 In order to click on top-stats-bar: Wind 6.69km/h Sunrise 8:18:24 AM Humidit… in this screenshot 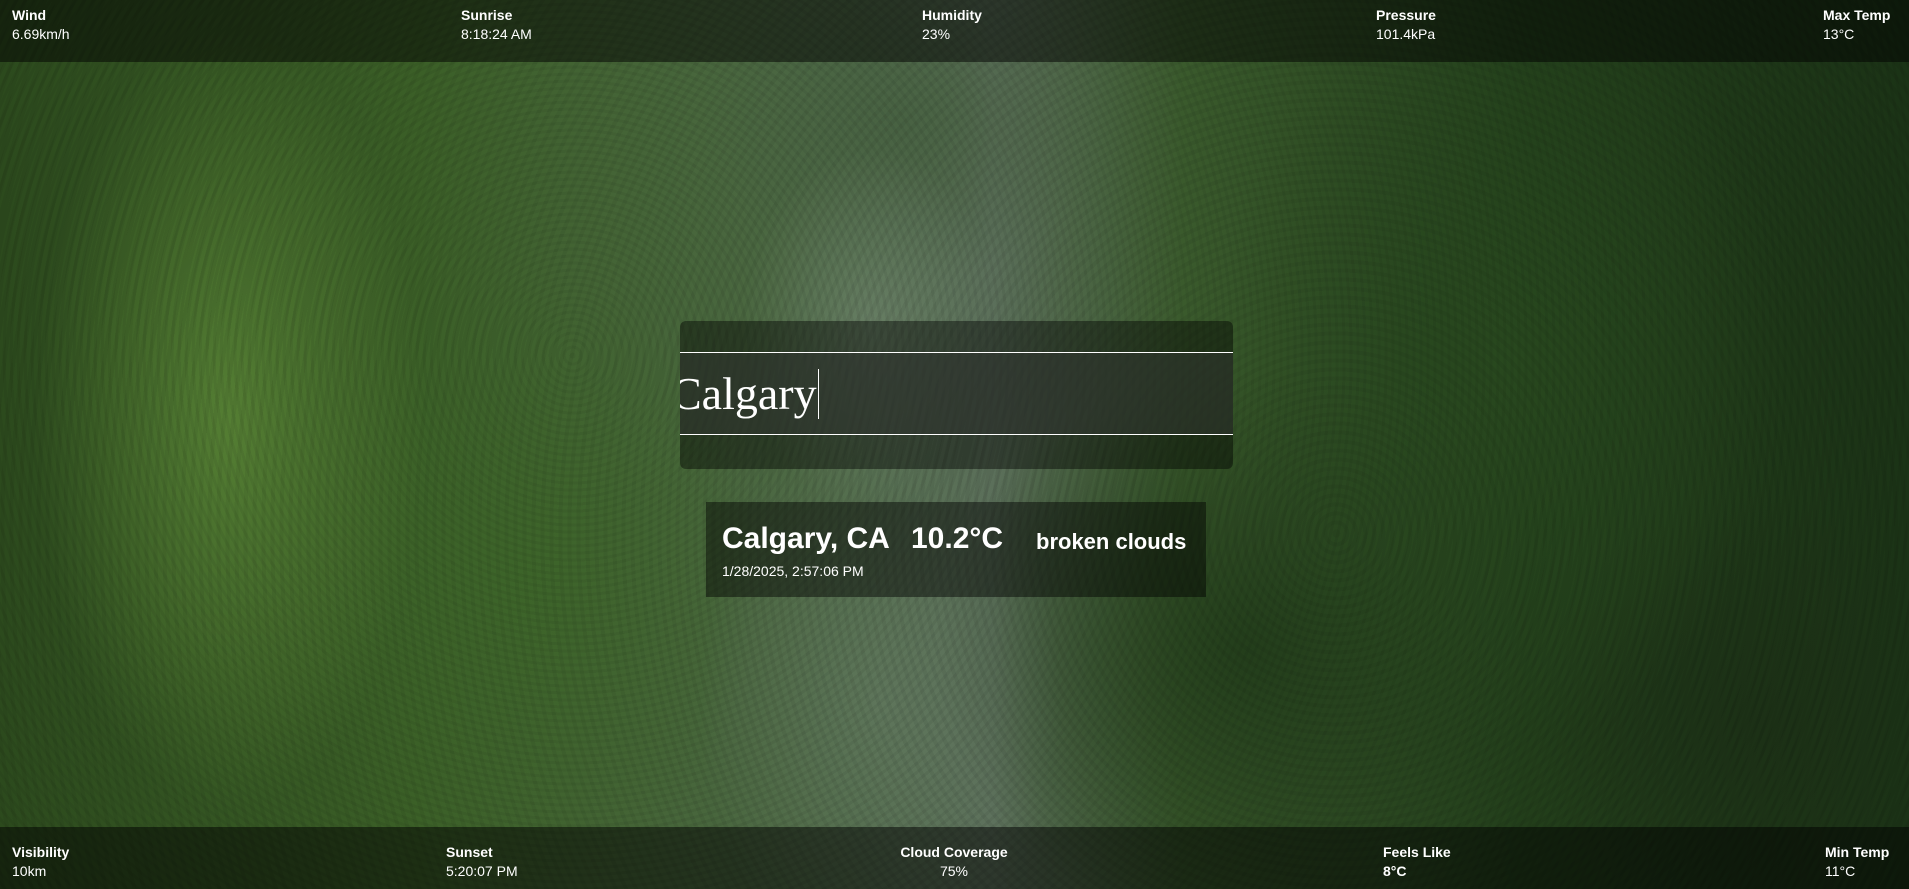, I will do `click(954, 31)`.